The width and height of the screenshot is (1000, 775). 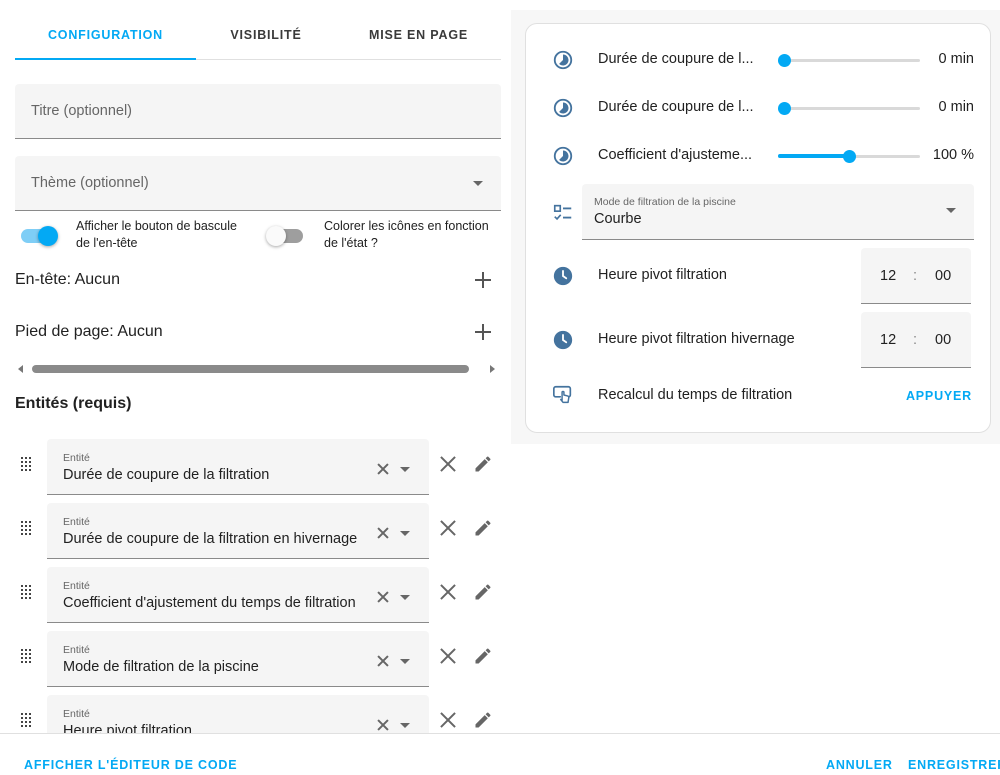 I want to click on entity-picker: Entité Durée de coupure de la filtration, so click(x=238, y=467).